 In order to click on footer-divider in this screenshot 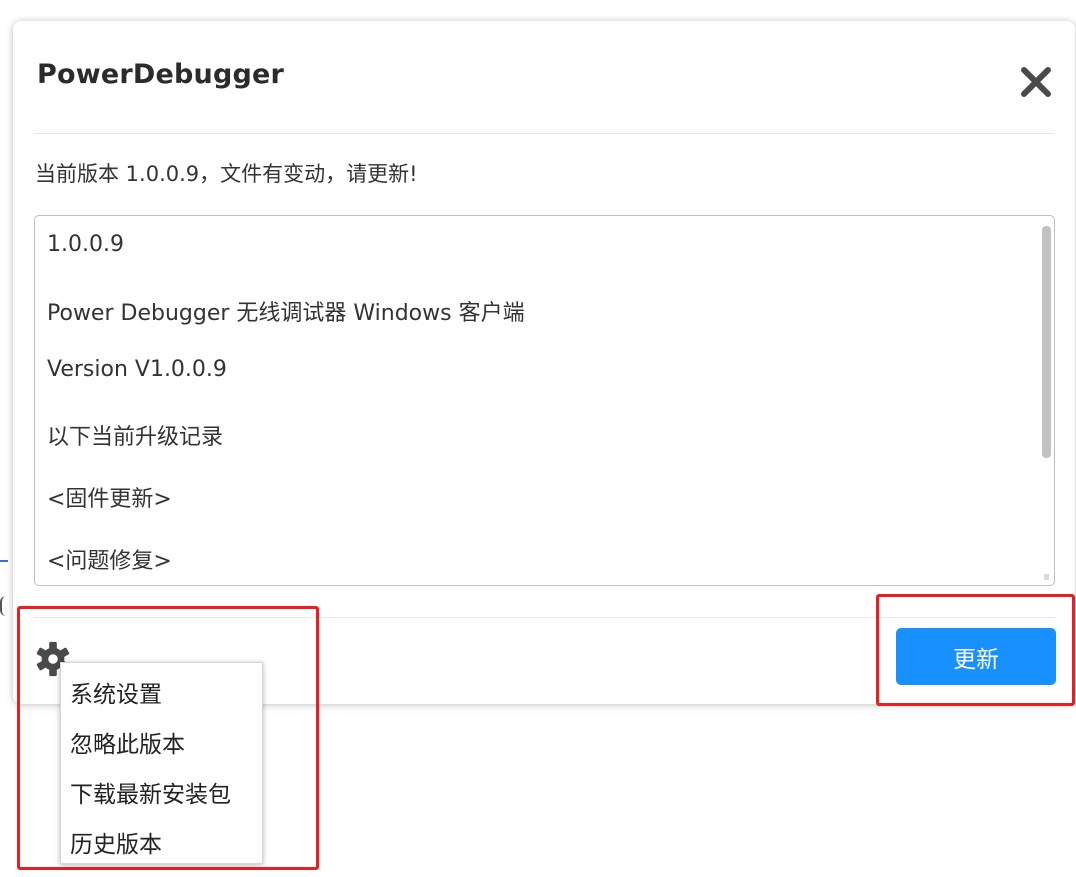, I will do `click(544, 617)`.